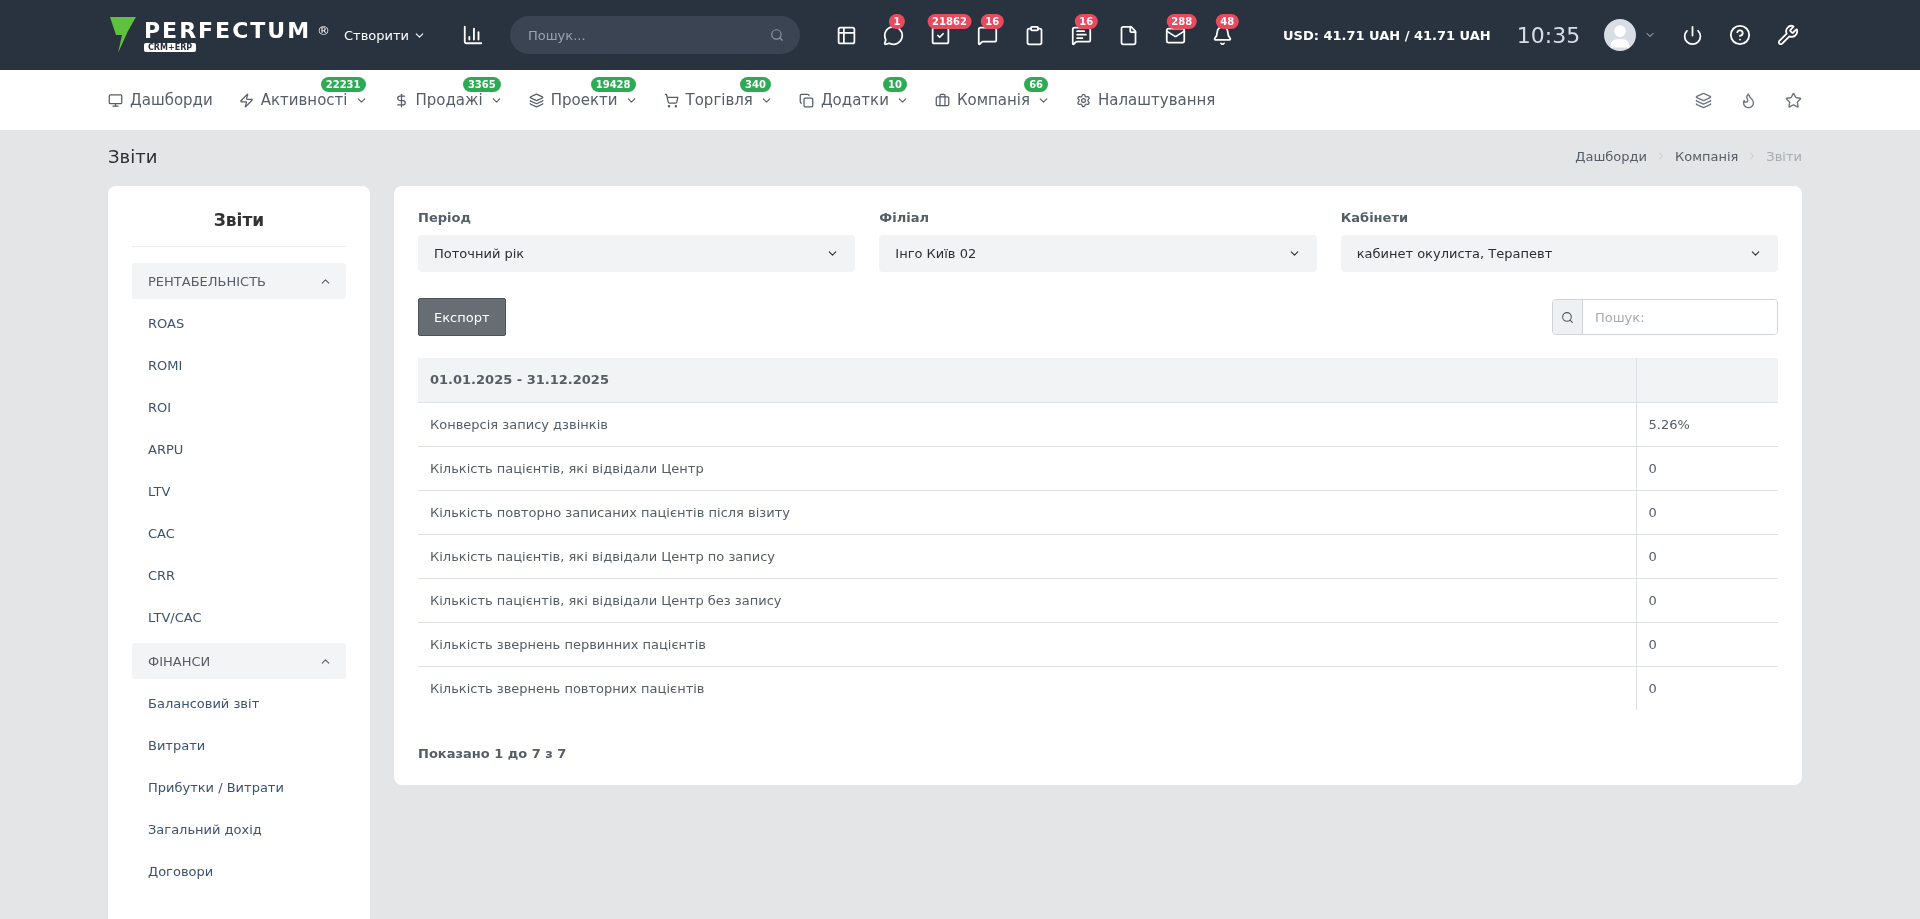 This screenshot has height=919, width=1920. I want to click on count-badge: 340, so click(755, 84).